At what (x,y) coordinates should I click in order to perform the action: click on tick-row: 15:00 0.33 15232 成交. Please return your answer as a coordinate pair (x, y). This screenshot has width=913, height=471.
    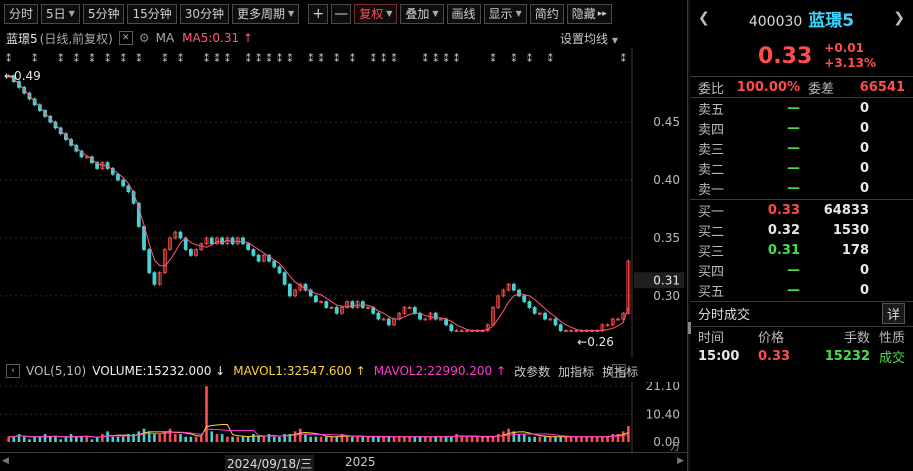
    Looking at the image, I should click on (801, 358).